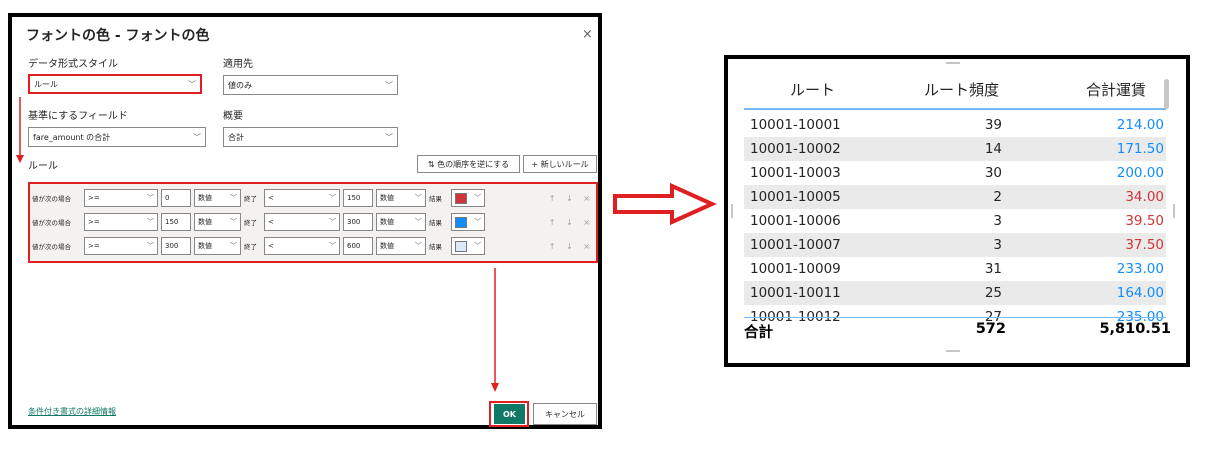 The width and height of the screenshot is (1206, 456). I want to click on frequency-cell: 25, so click(993, 293).